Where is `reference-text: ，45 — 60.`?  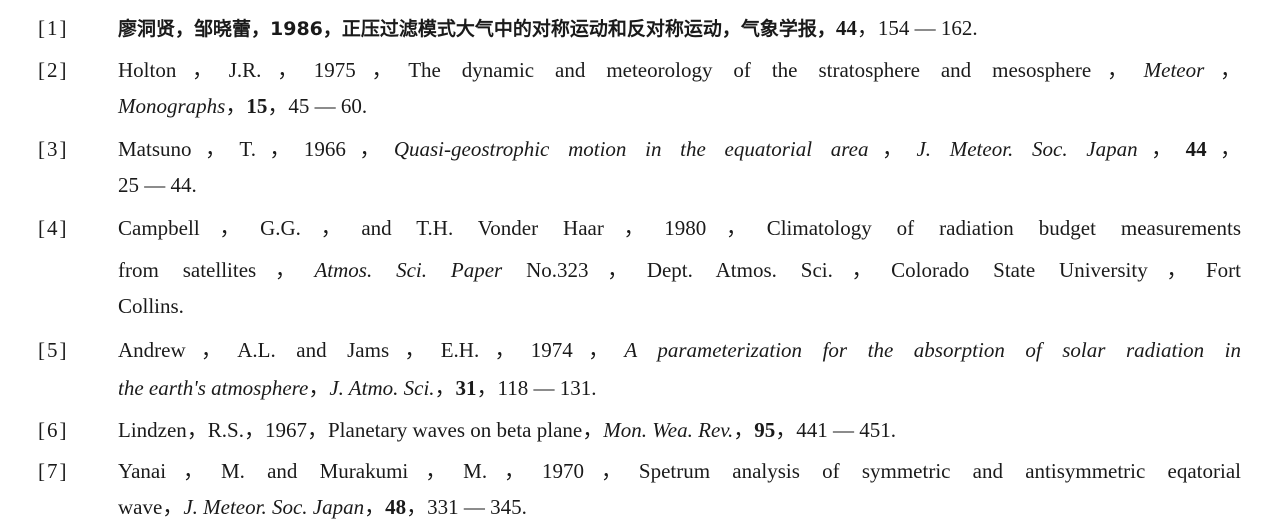
reference-text: ，45 — 60. is located at coordinates (317, 106).